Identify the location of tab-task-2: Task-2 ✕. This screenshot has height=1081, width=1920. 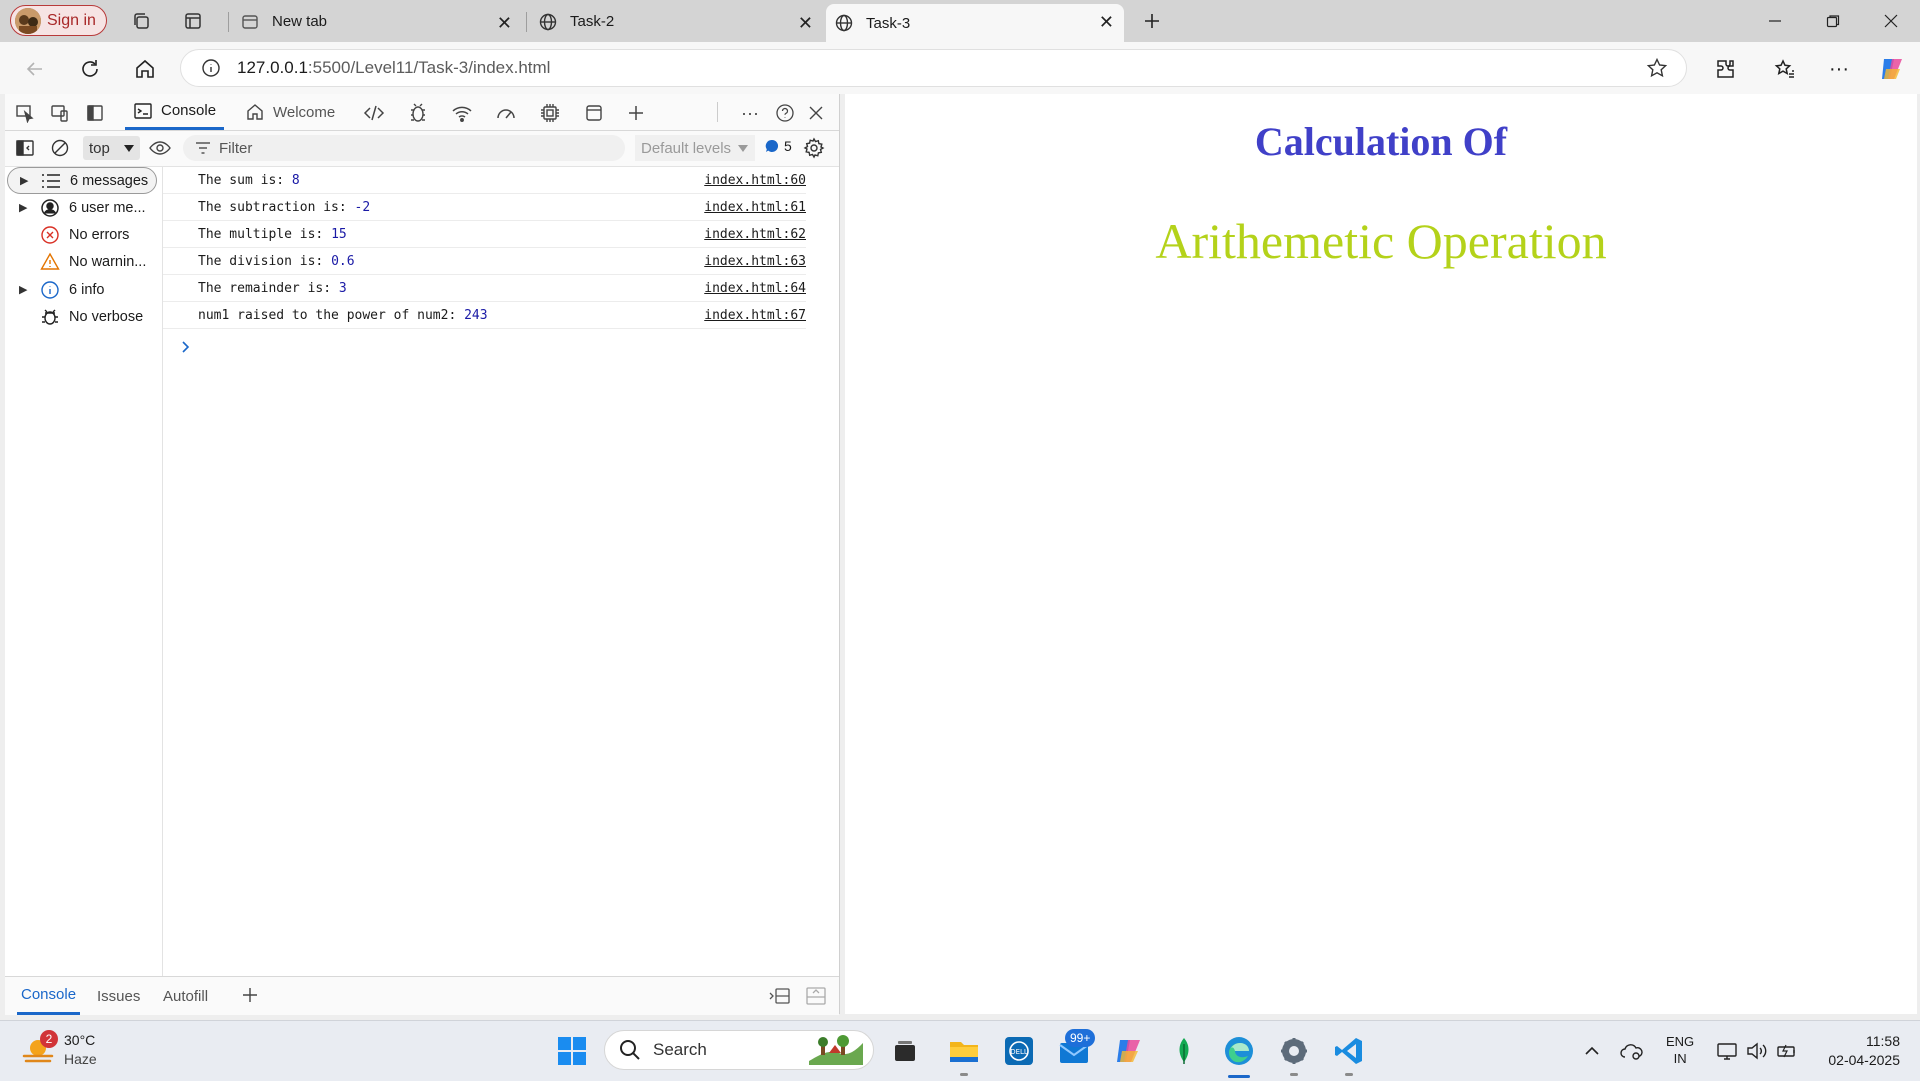
(676, 21).